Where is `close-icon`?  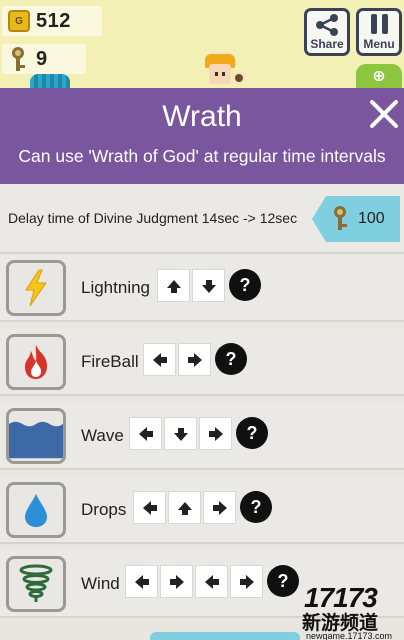 close-icon is located at coordinates (384, 114).